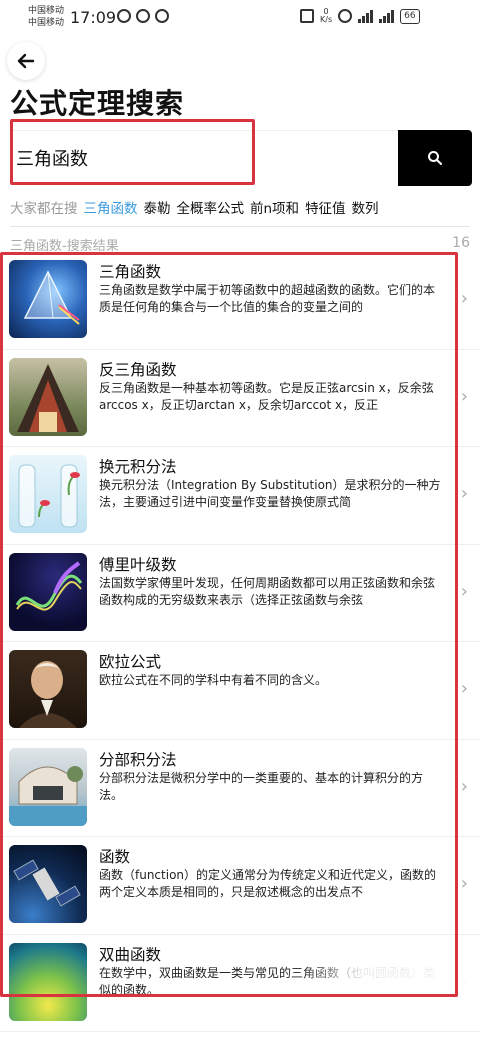  What do you see at coordinates (211, 207) in the screenshot?
I see `hot-tag-3: 全概率公式` at bounding box center [211, 207].